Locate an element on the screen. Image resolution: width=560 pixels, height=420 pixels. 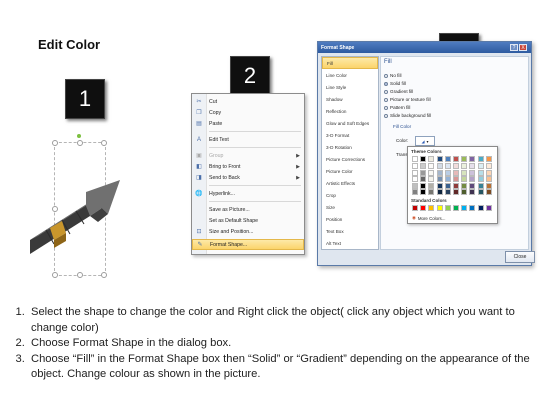
nav-line-style: Line Style is located at coordinates (350, 87).